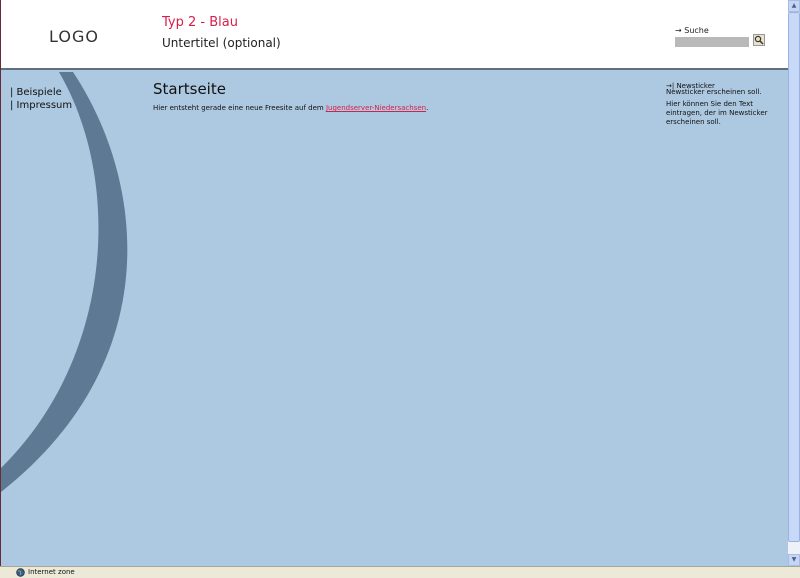 The image size is (800, 578). Describe the element at coordinates (20, 572) in the screenshot. I see `globe-icon` at that location.